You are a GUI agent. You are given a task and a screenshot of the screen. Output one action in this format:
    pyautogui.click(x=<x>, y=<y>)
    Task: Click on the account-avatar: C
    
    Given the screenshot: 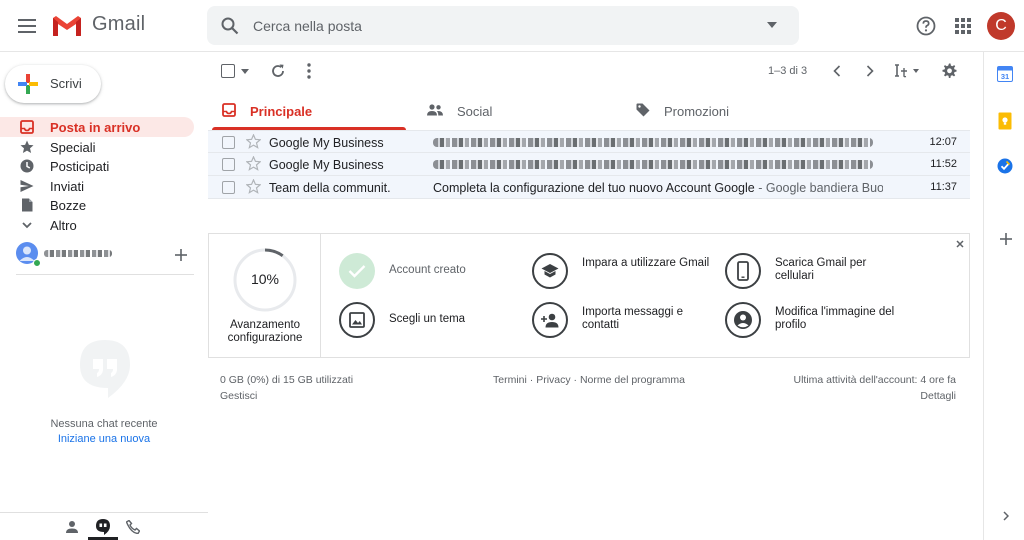 What is the action you would take?
    pyautogui.click(x=1001, y=26)
    